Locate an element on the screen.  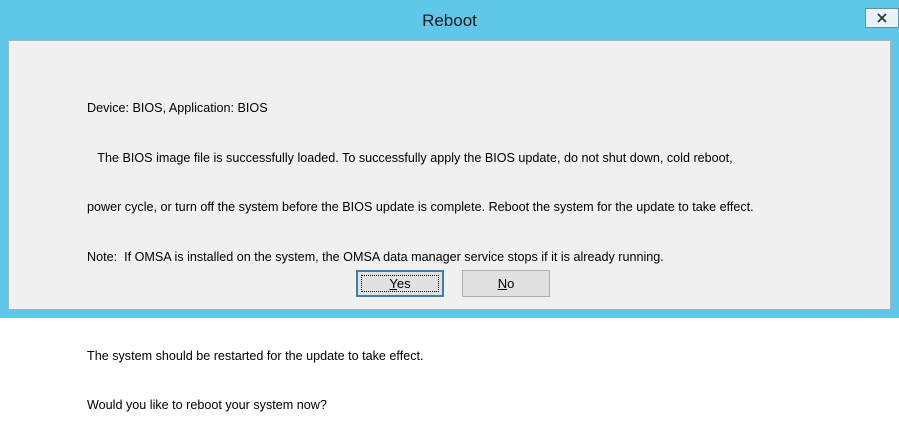
close-icon is located at coordinates (882, 18).